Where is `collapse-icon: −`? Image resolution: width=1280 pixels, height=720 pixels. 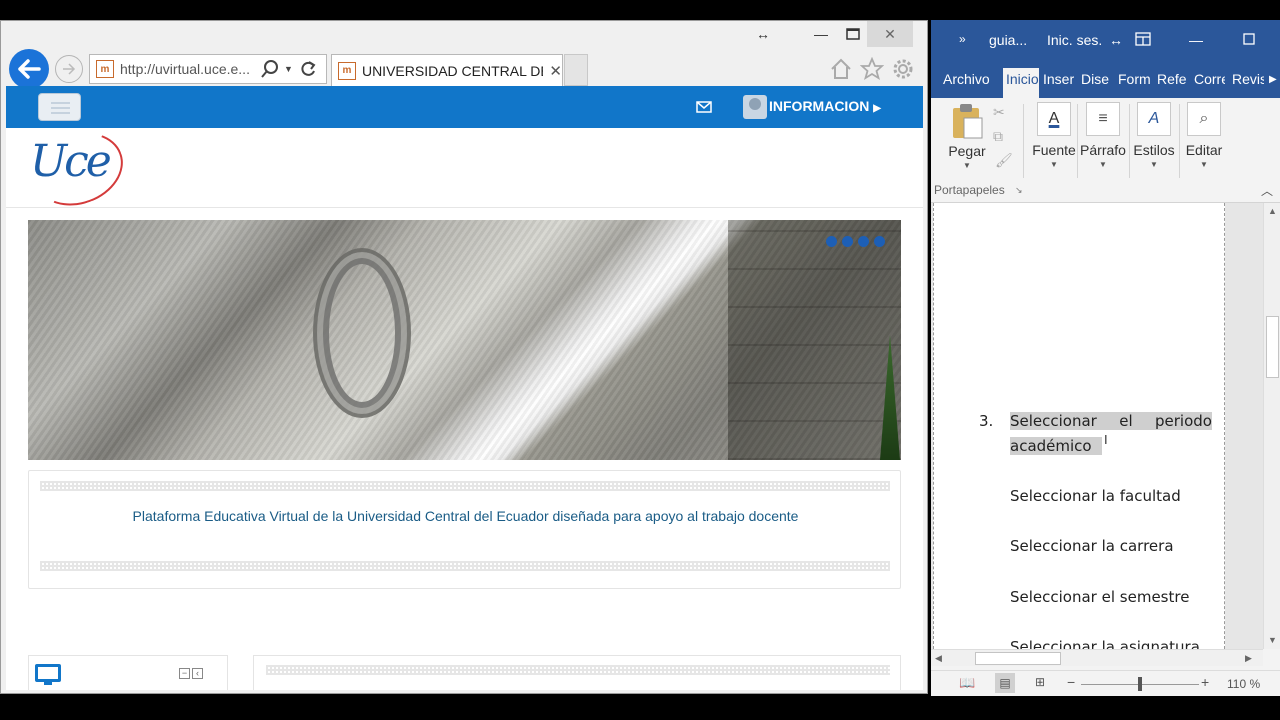
collapse-icon: − is located at coordinates (184, 673).